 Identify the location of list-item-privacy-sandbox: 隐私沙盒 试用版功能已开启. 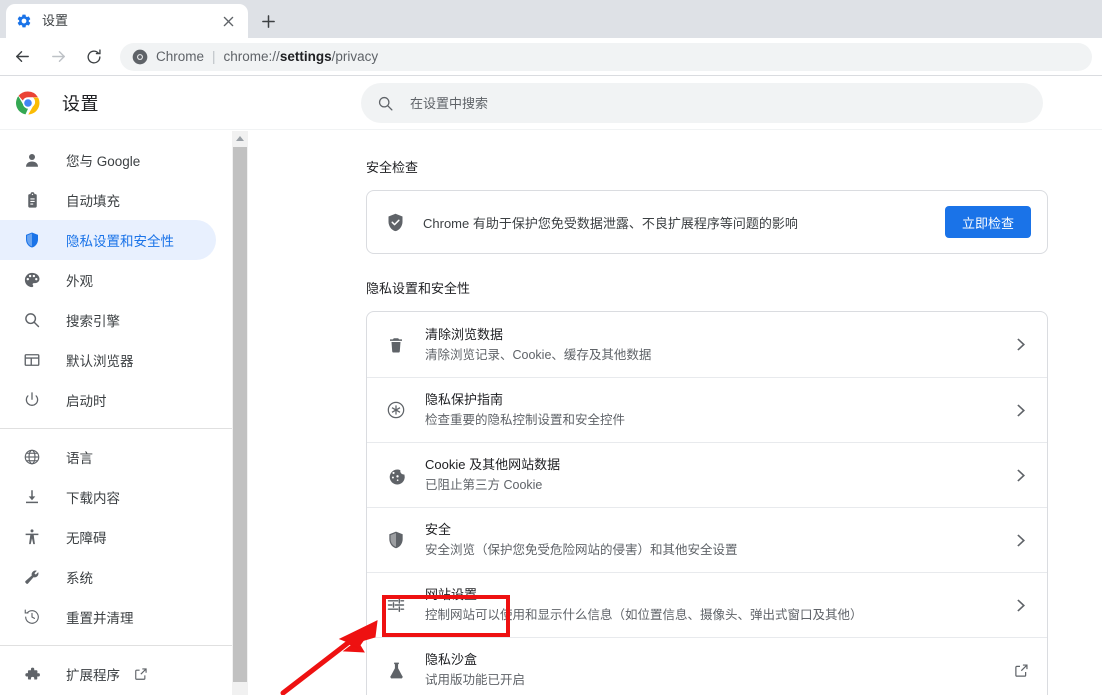
(707, 666).